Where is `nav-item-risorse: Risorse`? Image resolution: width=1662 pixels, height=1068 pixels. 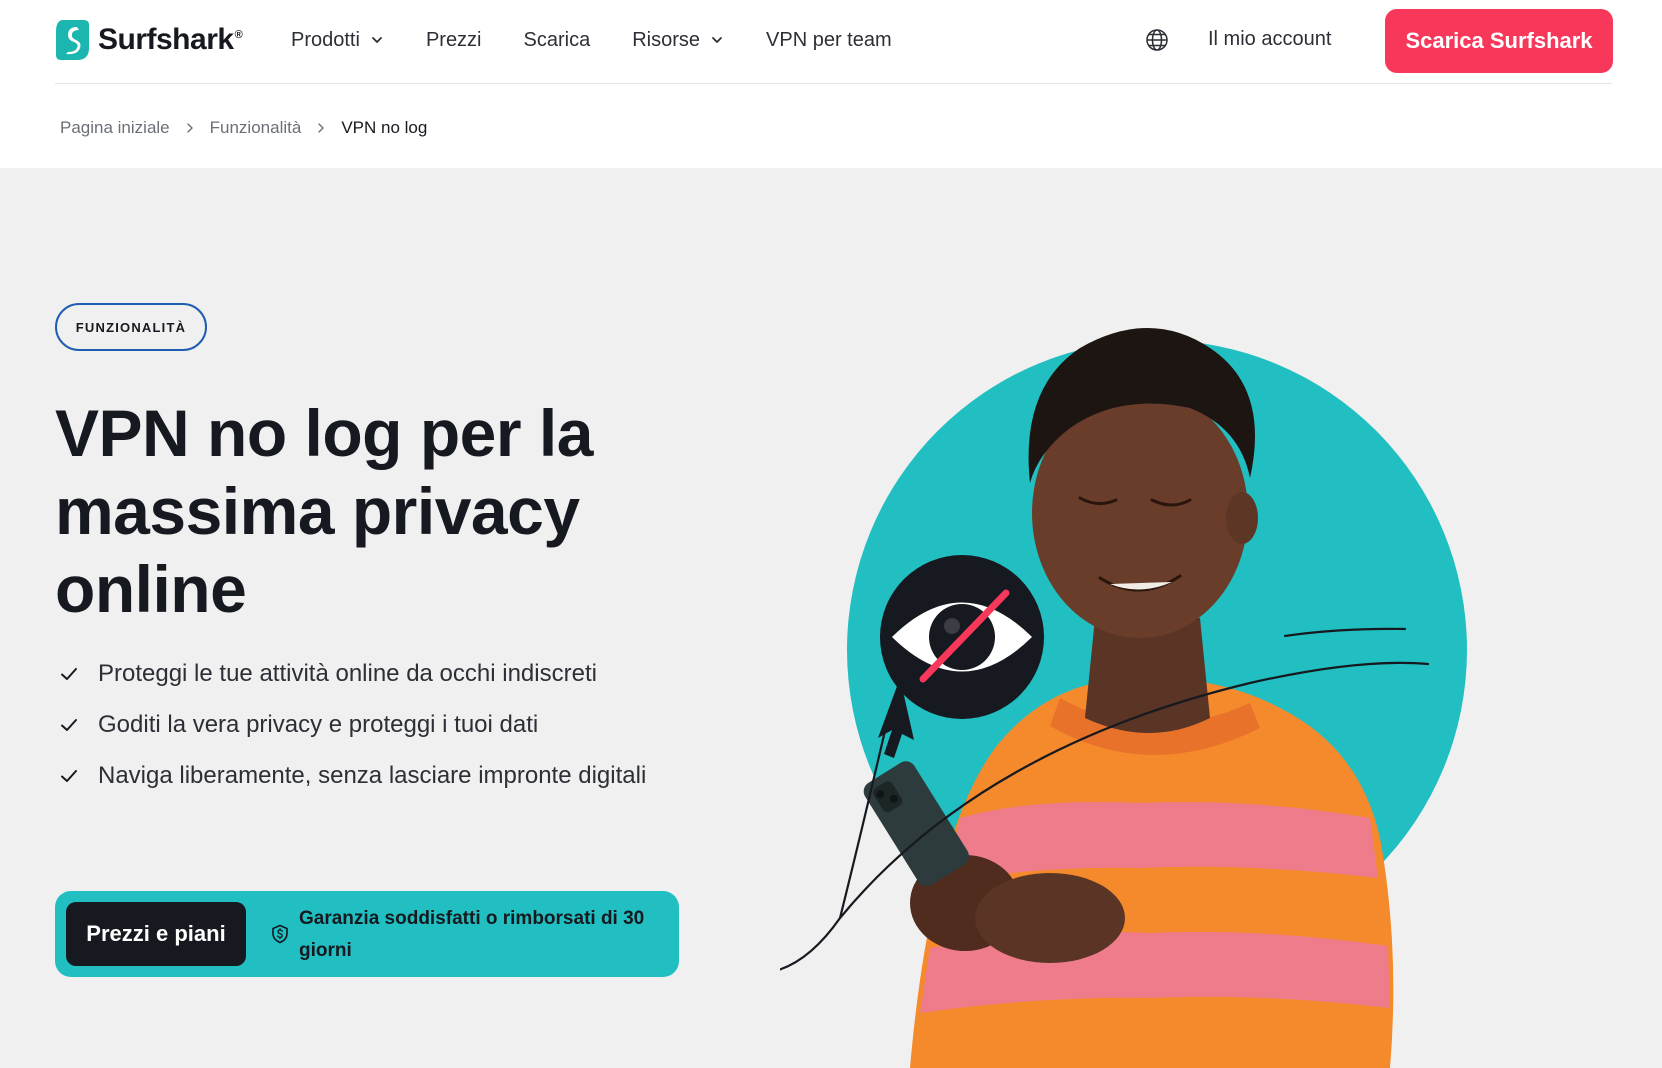 nav-item-risorse: Risorse is located at coordinates (678, 40).